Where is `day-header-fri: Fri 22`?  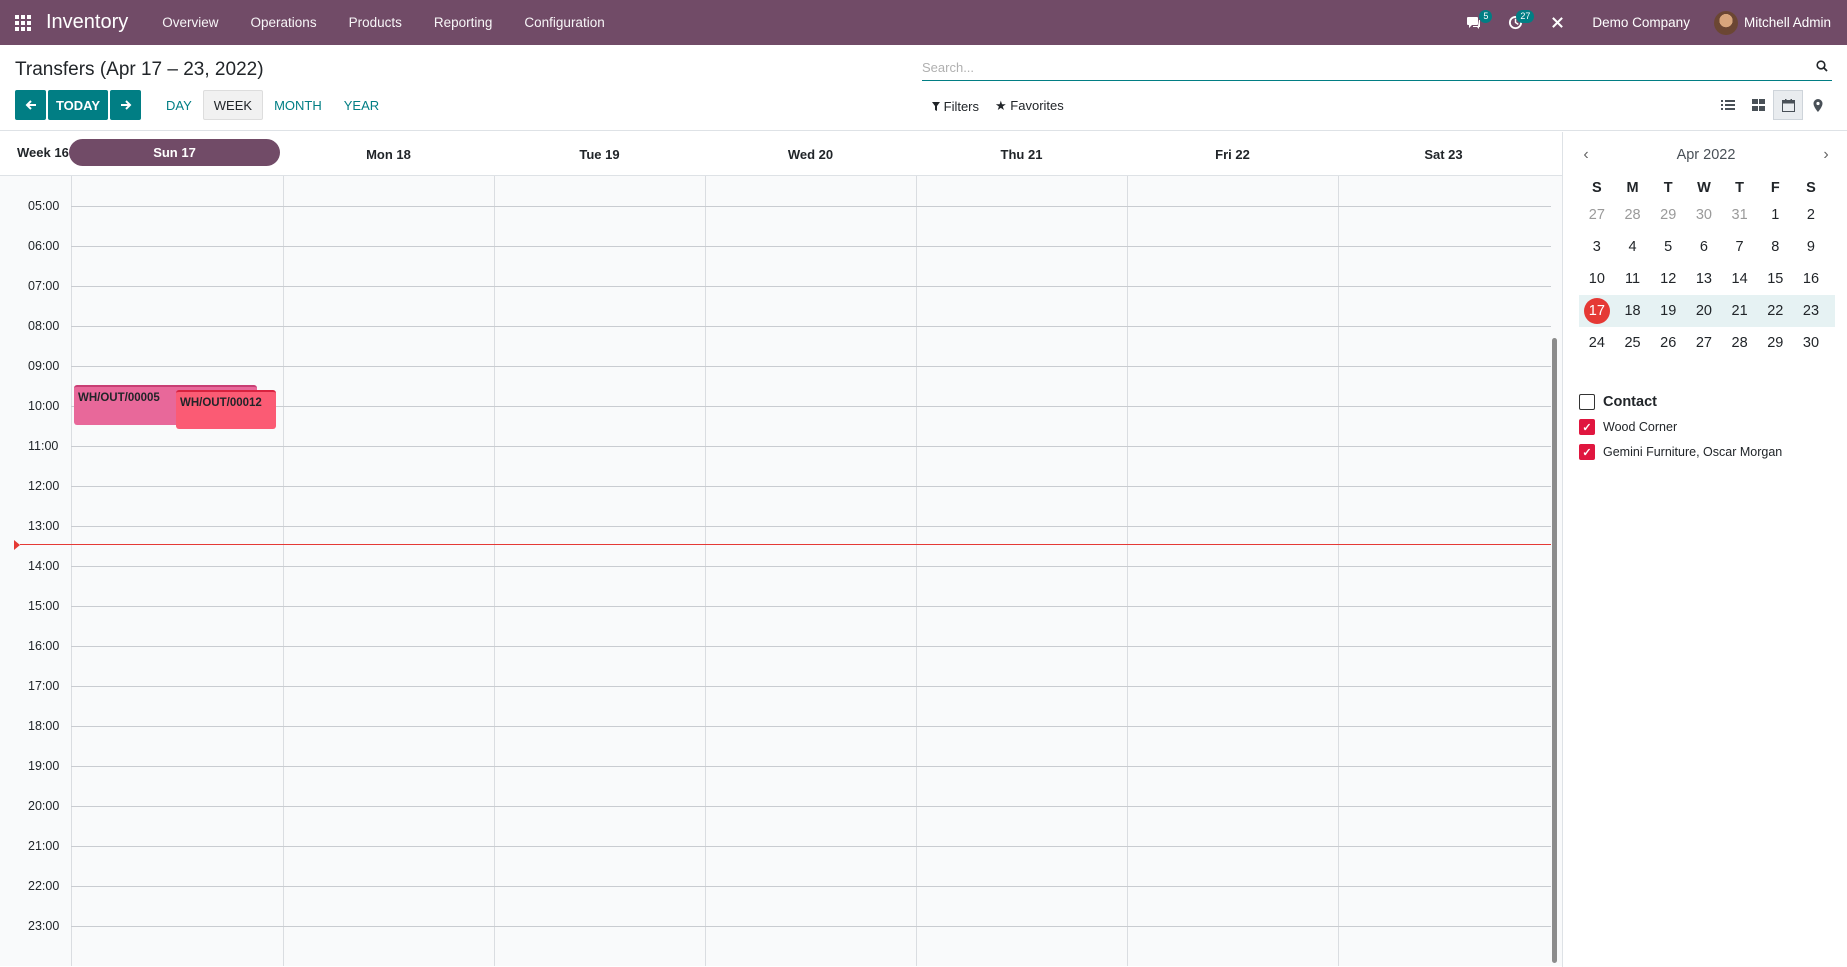
day-header-fri: Fri 22 is located at coordinates (1232, 154).